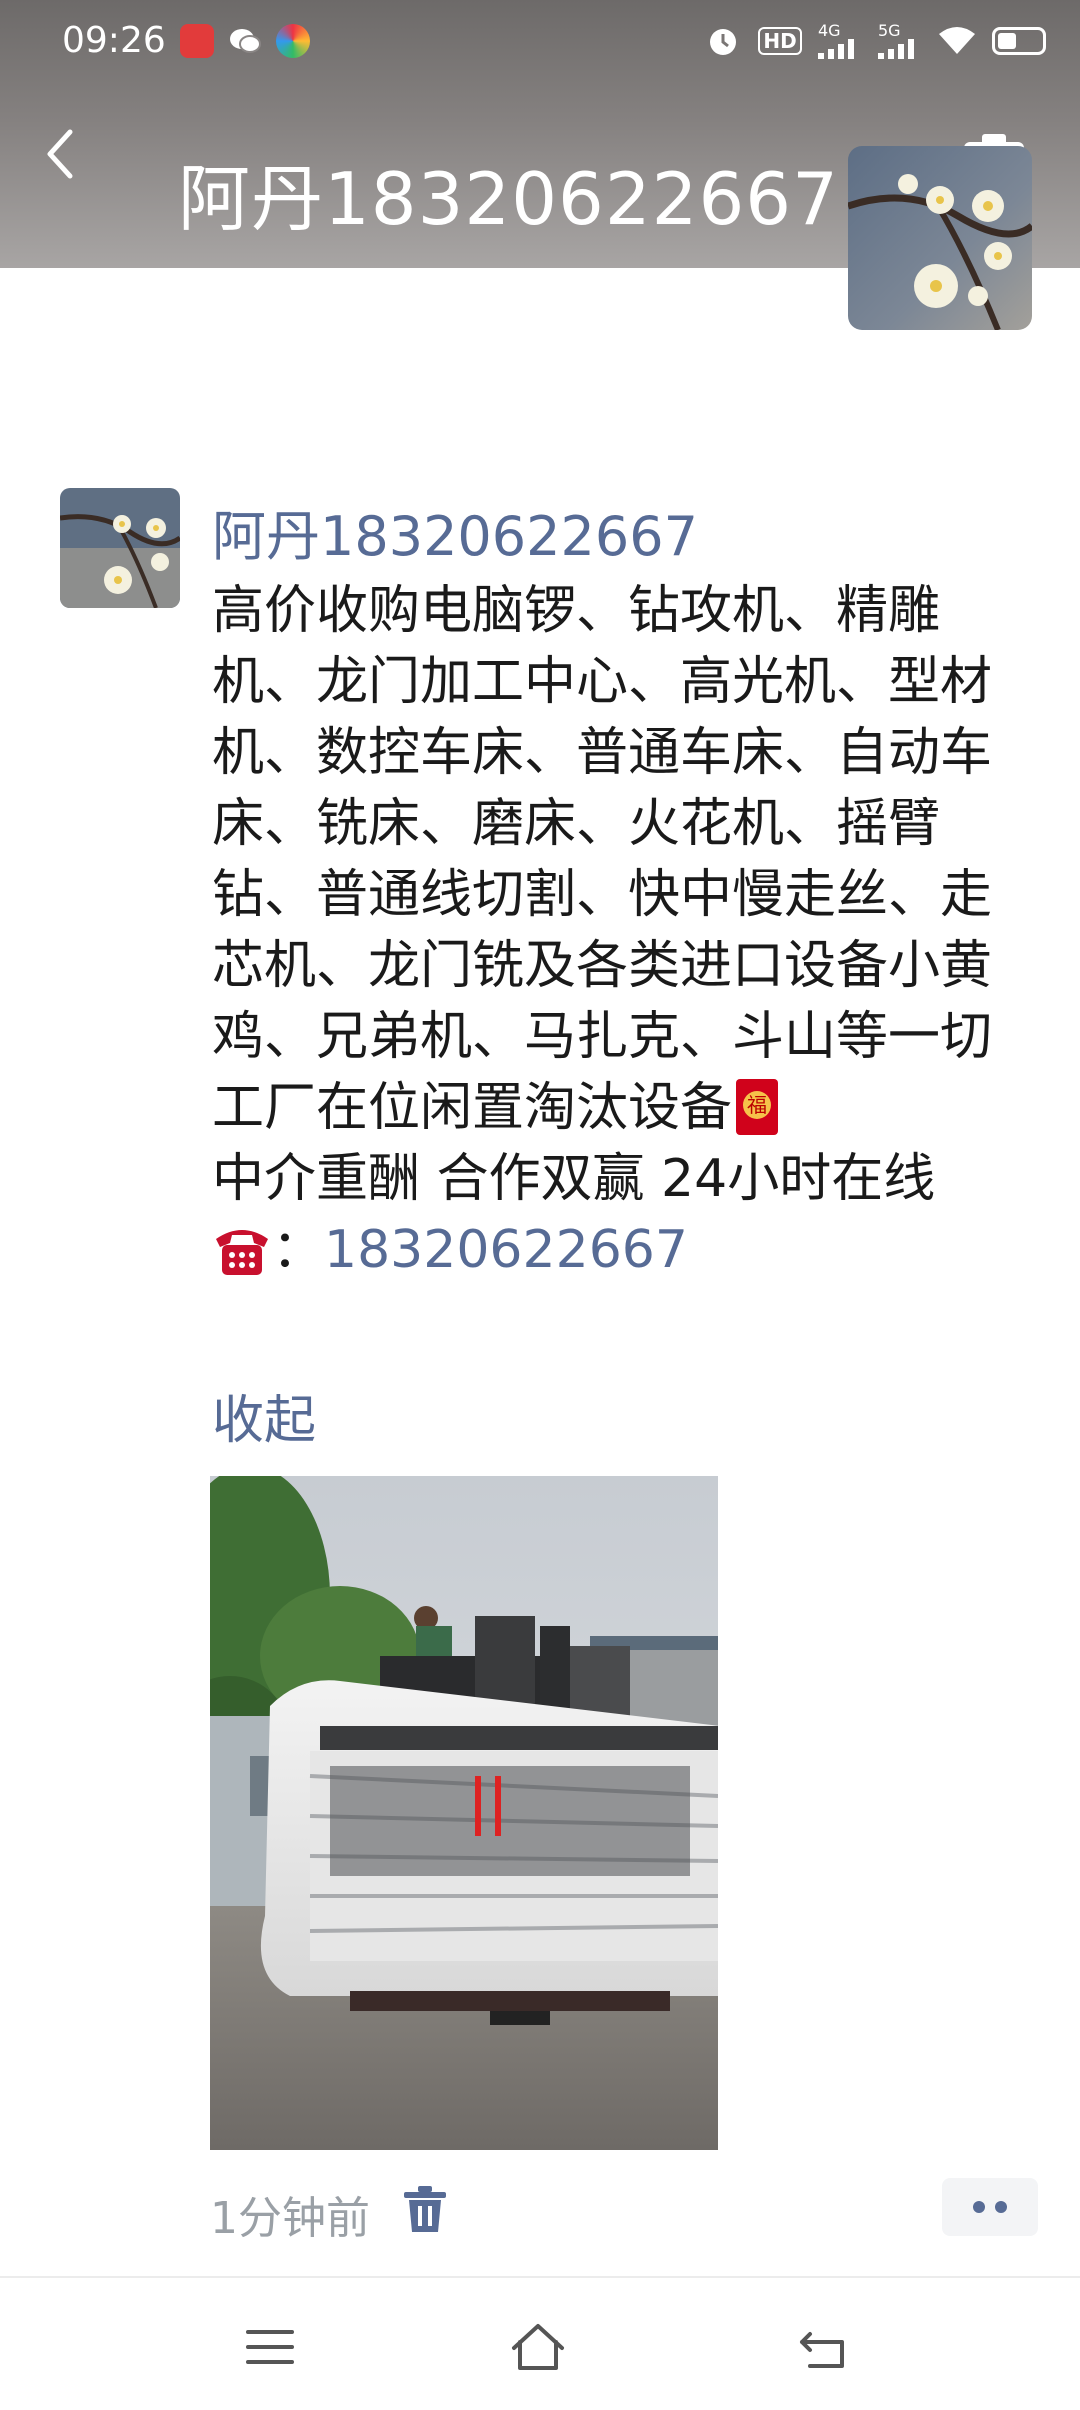 Image resolution: width=1080 pixels, height=2410 pixels. Describe the element at coordinates (242, 1249) in the screenshot. I see `telephone-icon` at that location.